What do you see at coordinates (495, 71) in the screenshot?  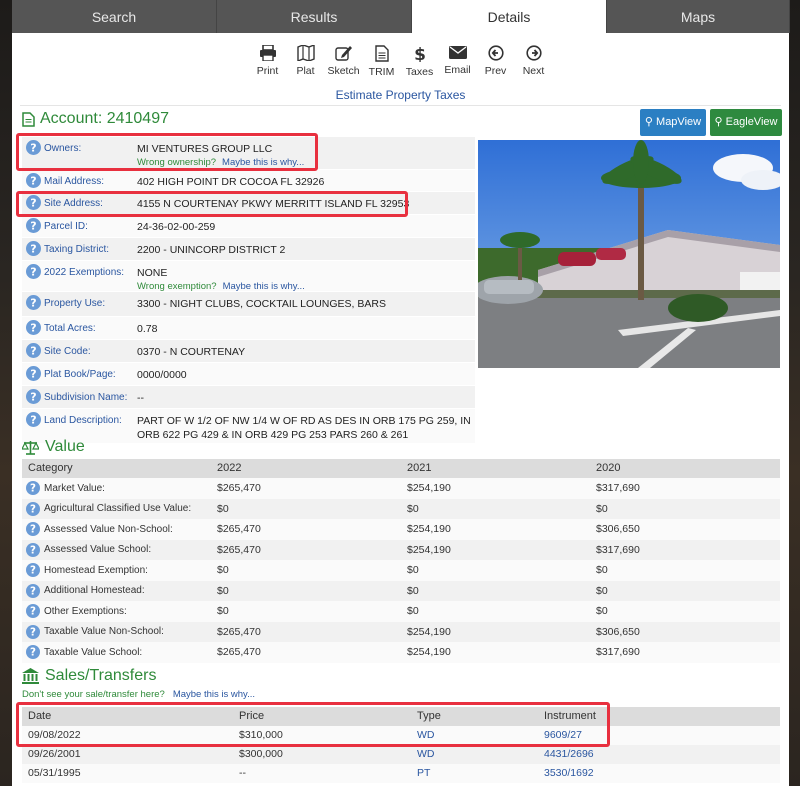 I see `prev-label: Prev` at bounding box center [495, 71].